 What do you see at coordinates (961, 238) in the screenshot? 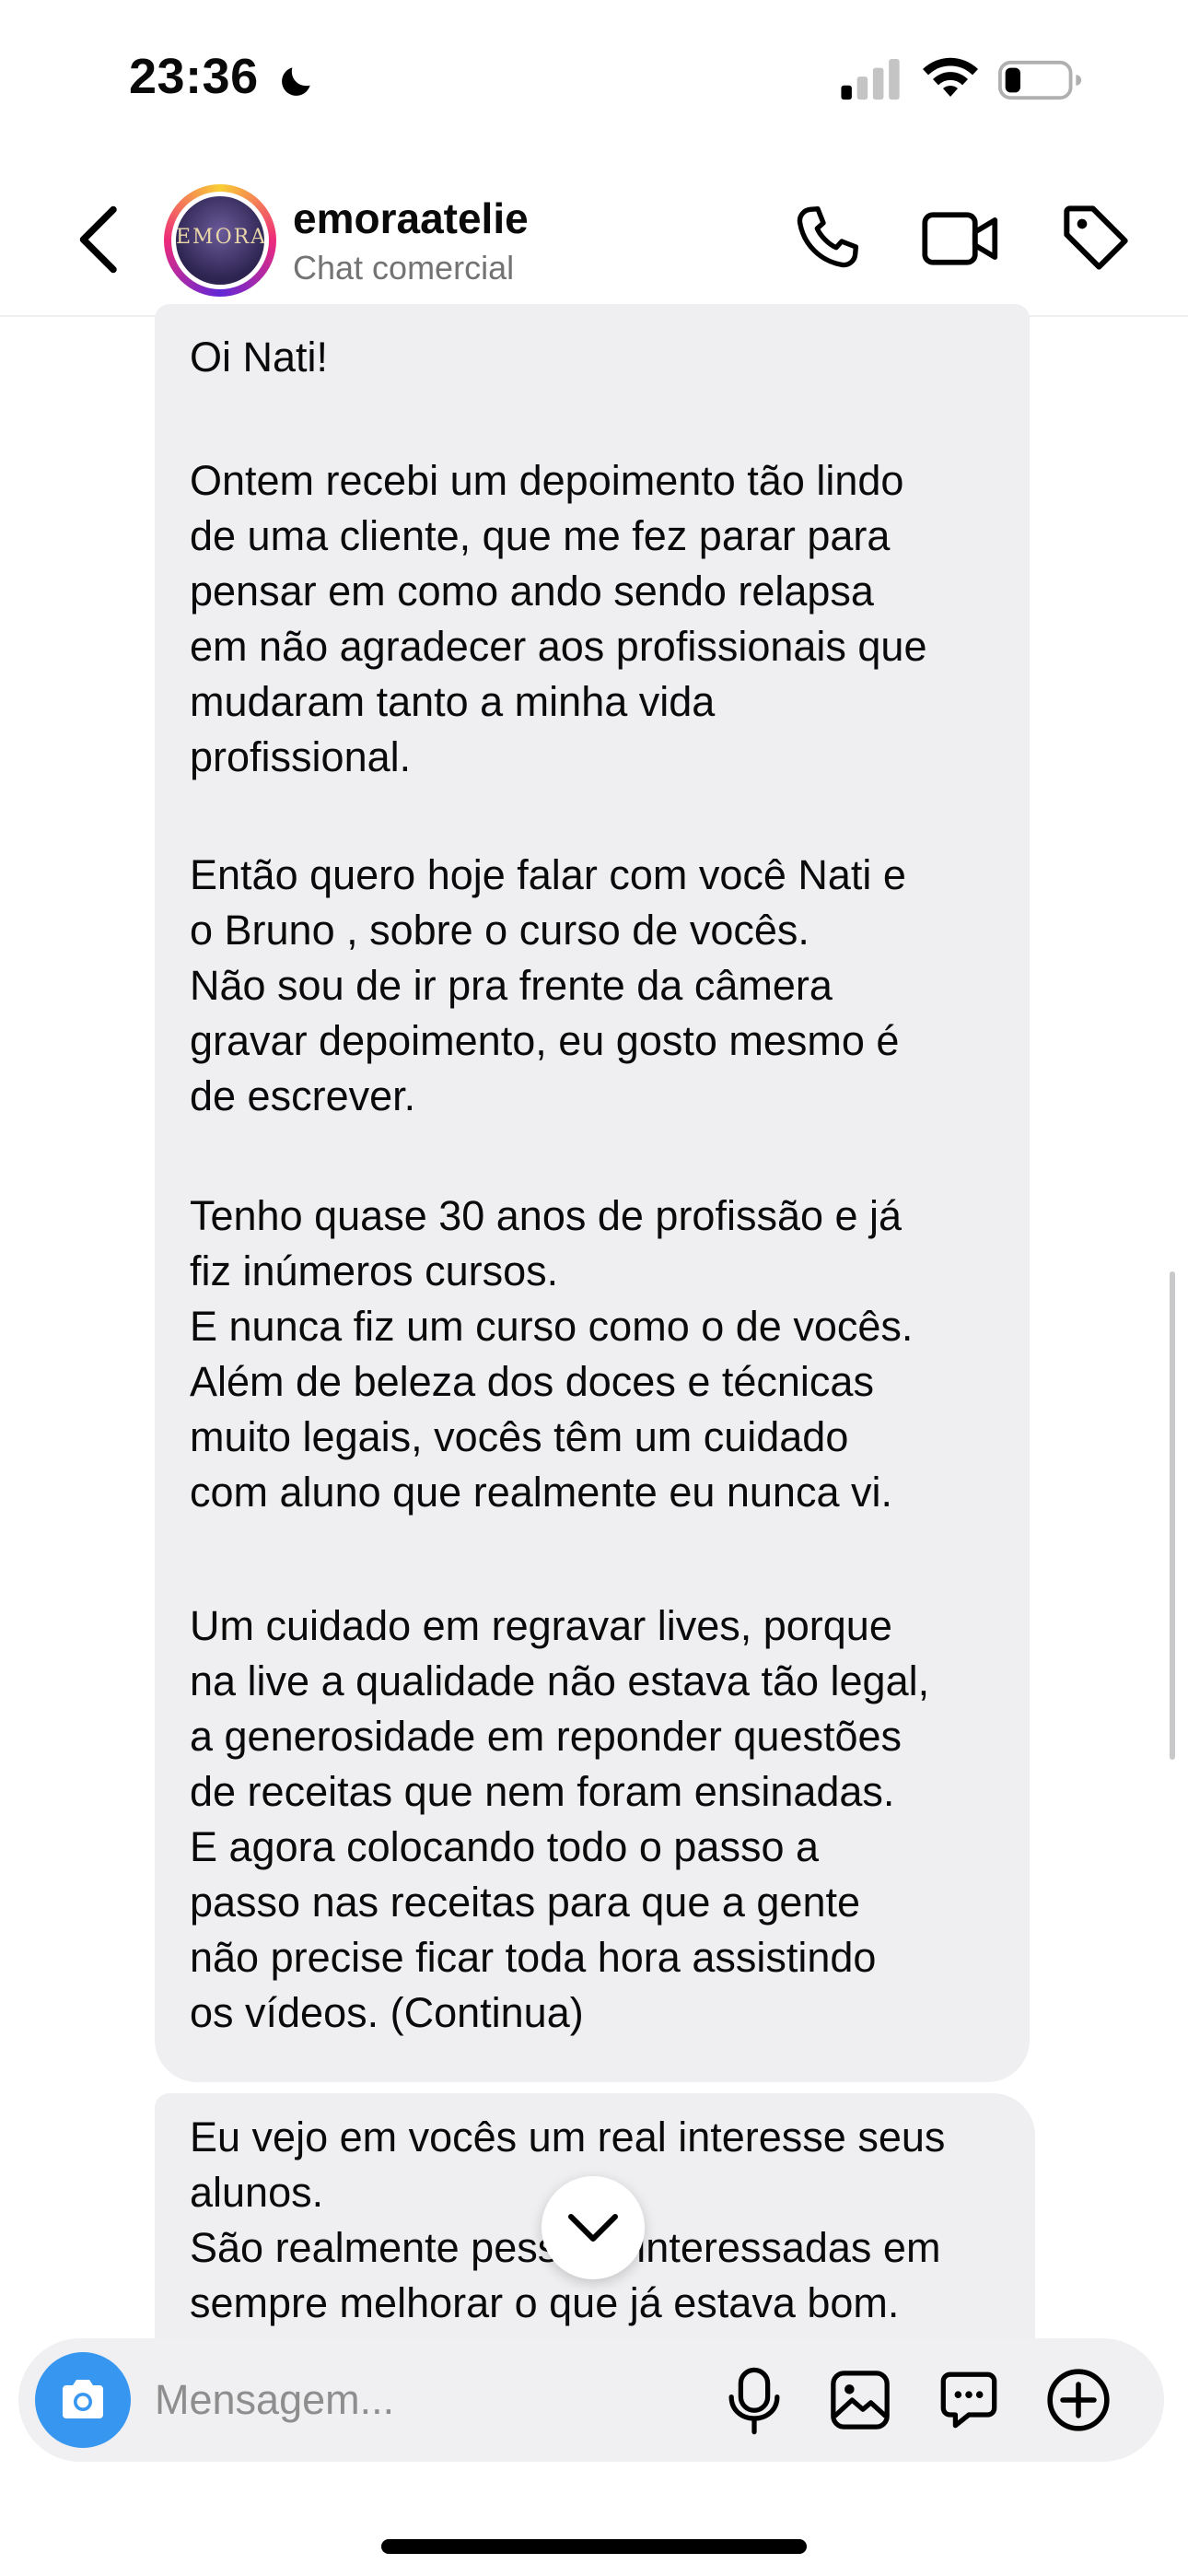
I see `video-camera-icon` at bounding box center [961, 238].